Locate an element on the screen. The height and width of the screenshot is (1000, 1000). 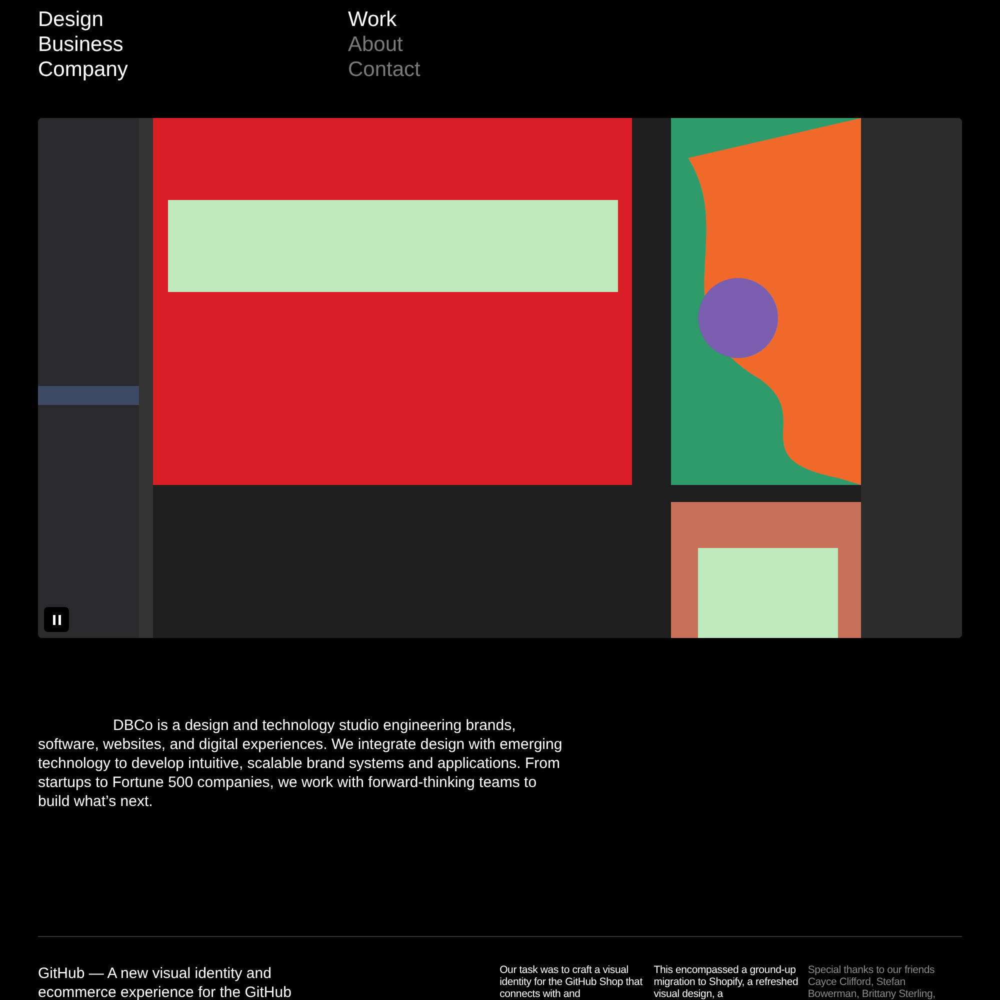
logo-text: Business is located at coordinates (81, 44).